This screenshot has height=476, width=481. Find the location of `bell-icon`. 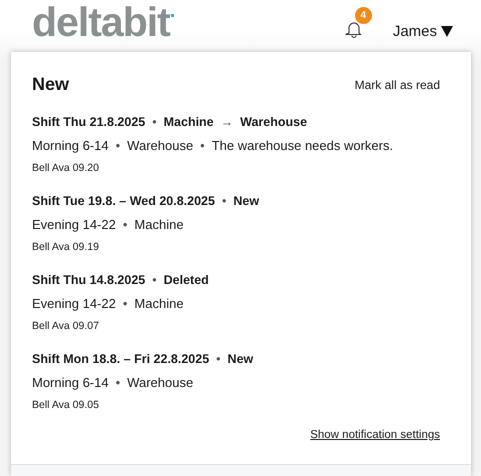

bell-icon is located at coordinates (353, 29).